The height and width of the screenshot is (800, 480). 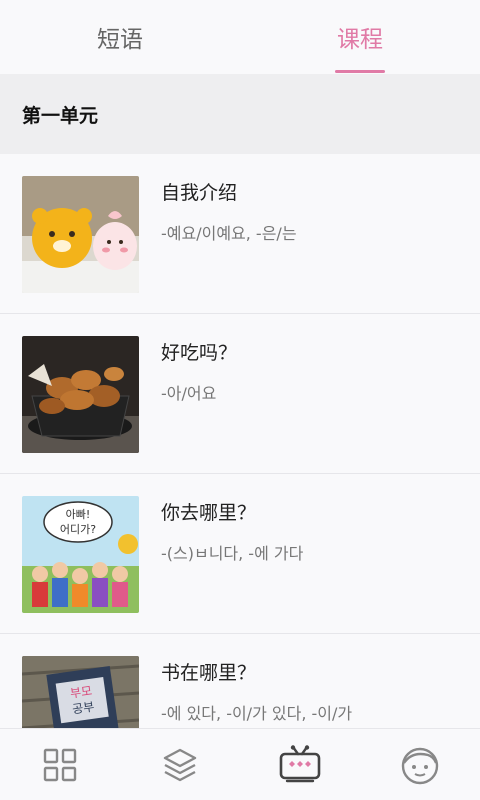 What do you see at coordinates (189, 393) in the screenshot?
I see `lesson-grammar: -아/어요` at bounding box center [189, 393].